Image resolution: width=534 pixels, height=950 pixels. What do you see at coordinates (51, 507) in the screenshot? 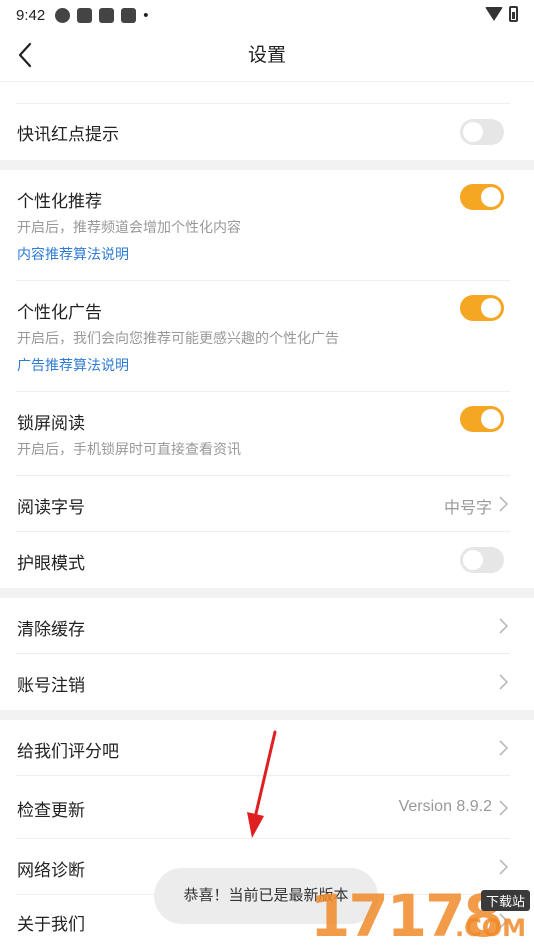
I see `setting-title: 阅读字号` at bounding box center [51, 507].